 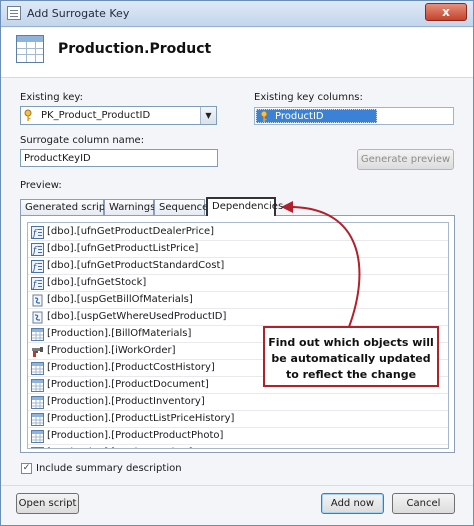 I want to click on dependency-row: f [dbo].[ufnGetProductDealerPrice], so click(x=238, y=232).